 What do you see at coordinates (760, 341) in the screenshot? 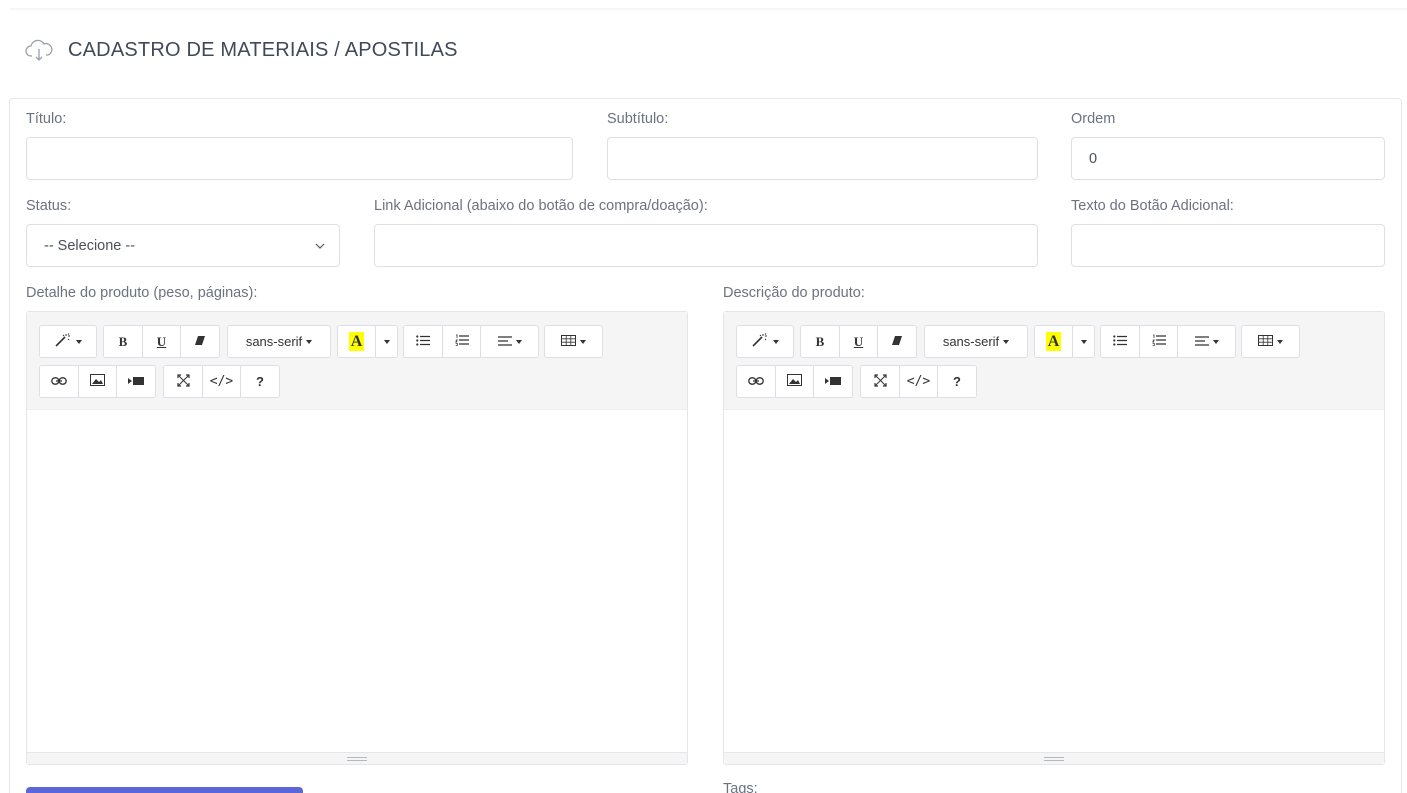
I see `magic-wand-icon` at bounding box center [760, 341].